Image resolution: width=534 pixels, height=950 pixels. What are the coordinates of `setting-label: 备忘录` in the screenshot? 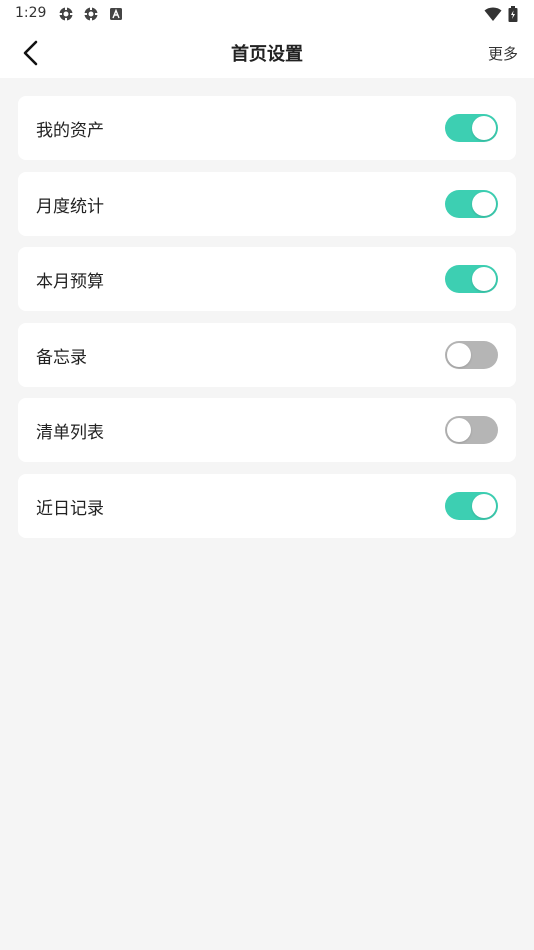 It's located at (61, 357).